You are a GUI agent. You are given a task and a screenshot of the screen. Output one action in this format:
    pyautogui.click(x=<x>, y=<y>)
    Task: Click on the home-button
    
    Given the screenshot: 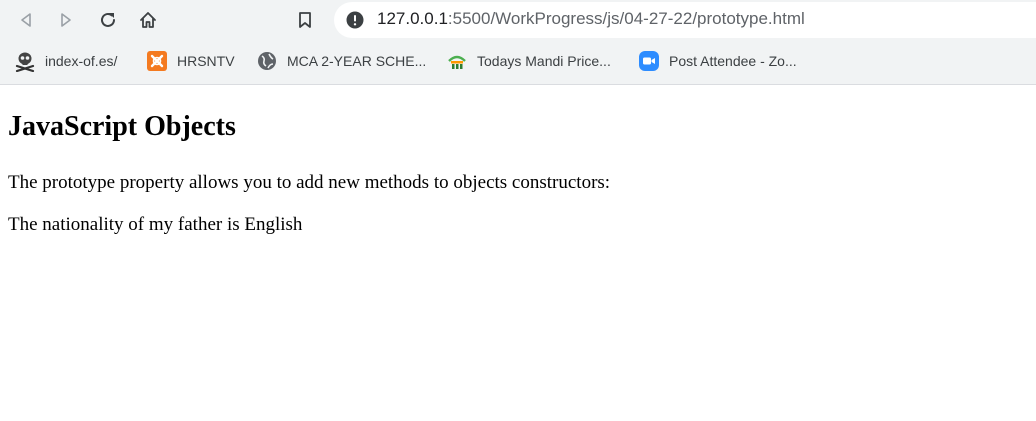 What is the action you would take?
    pyautogui.click(x=148, y=20)
    